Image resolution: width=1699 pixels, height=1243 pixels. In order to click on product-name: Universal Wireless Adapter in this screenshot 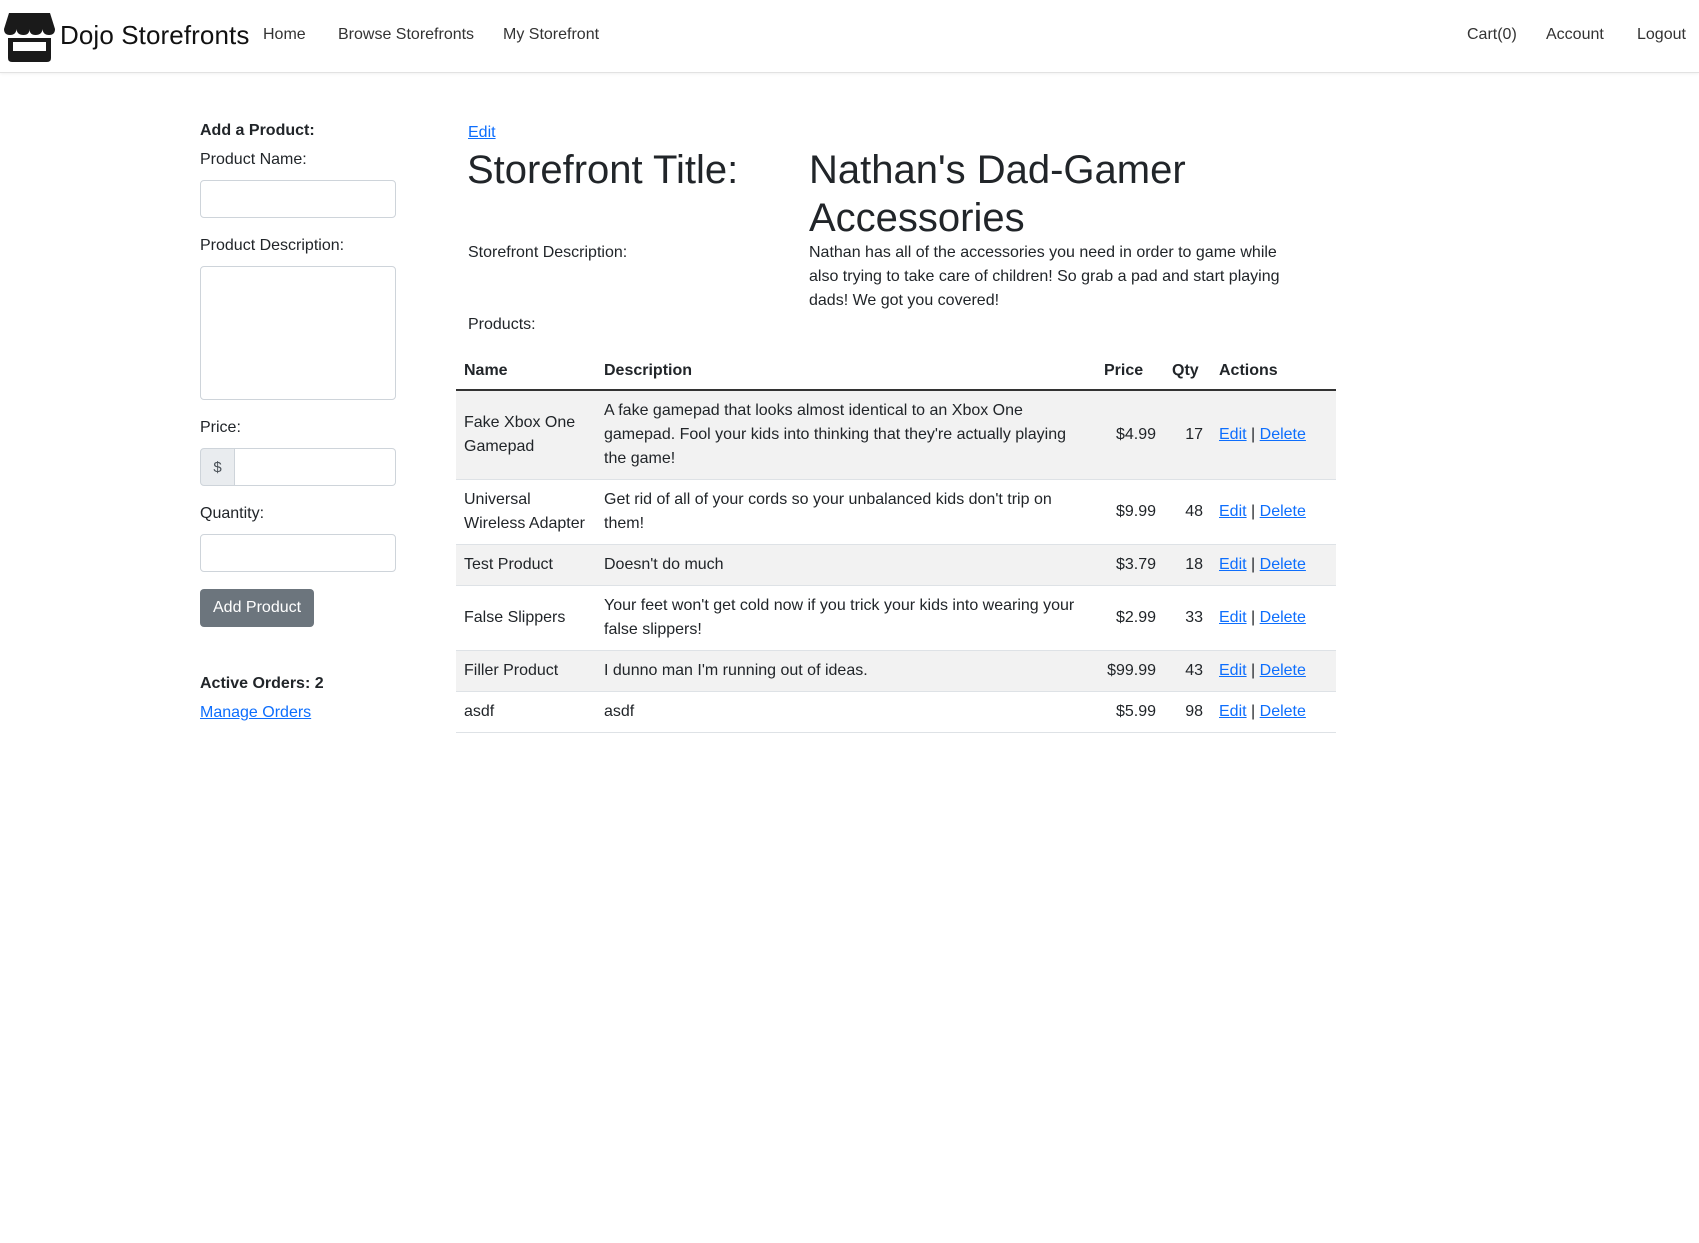, I will do `click(526, 512)`.